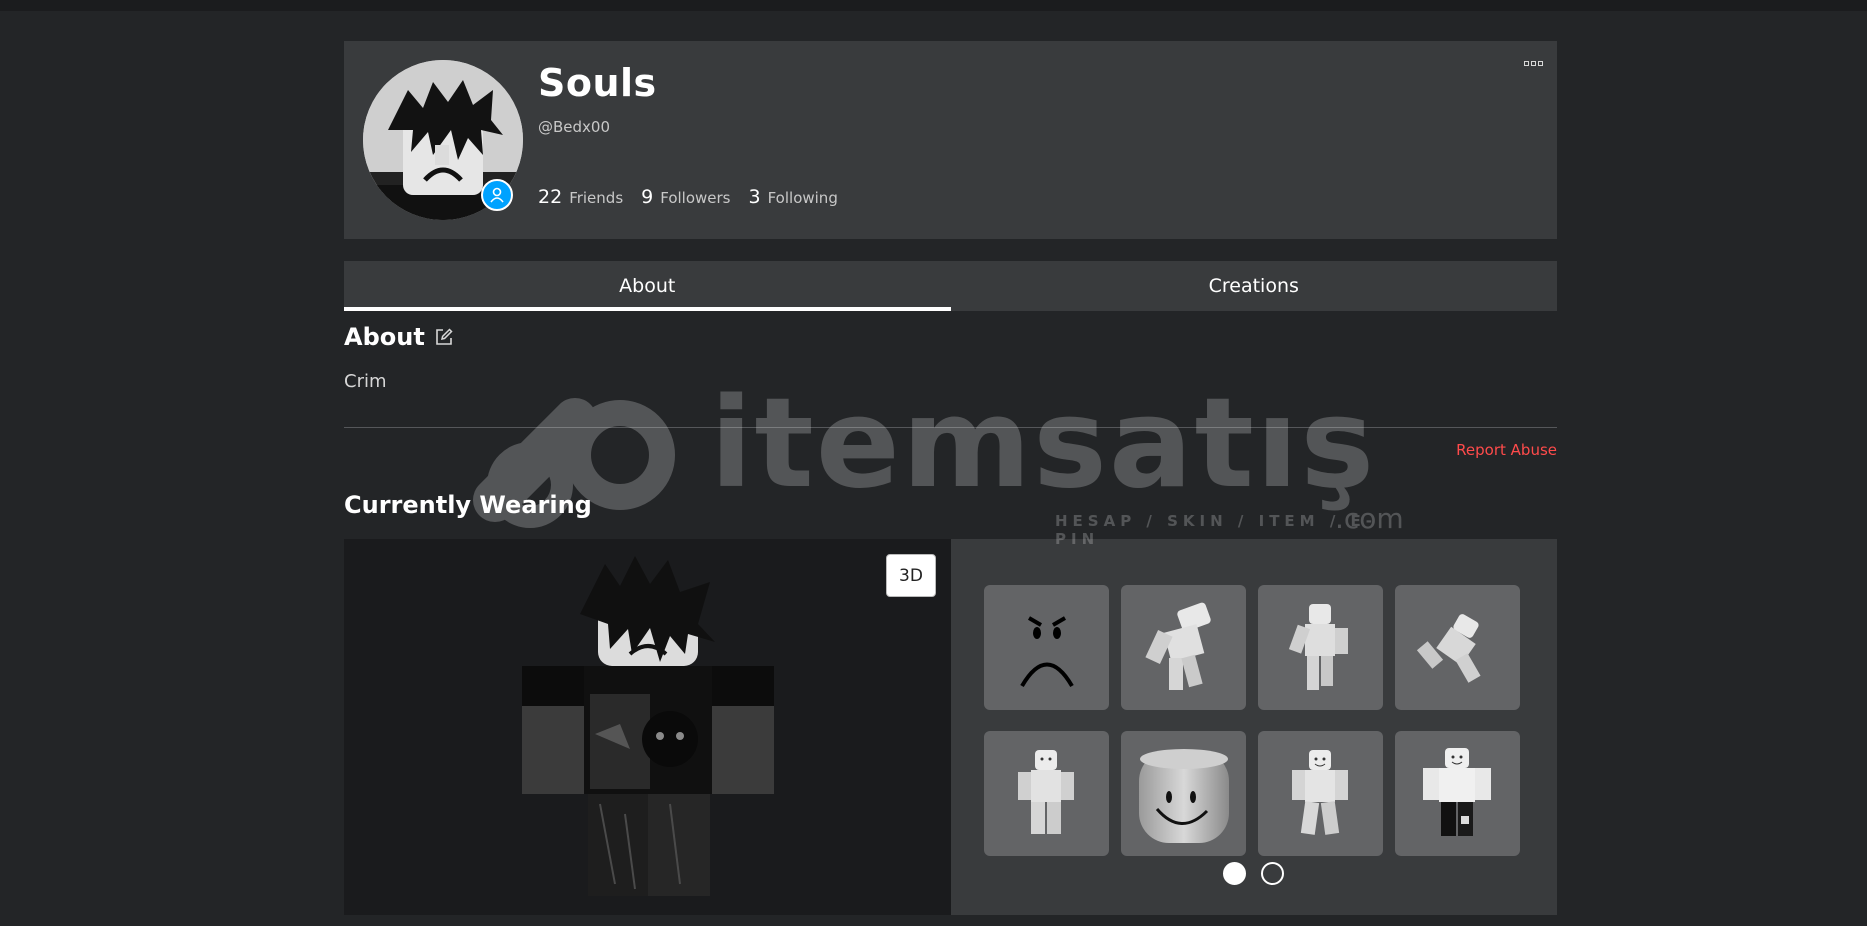  I want to click on watermark-domain: .com, so click(1369, 518).